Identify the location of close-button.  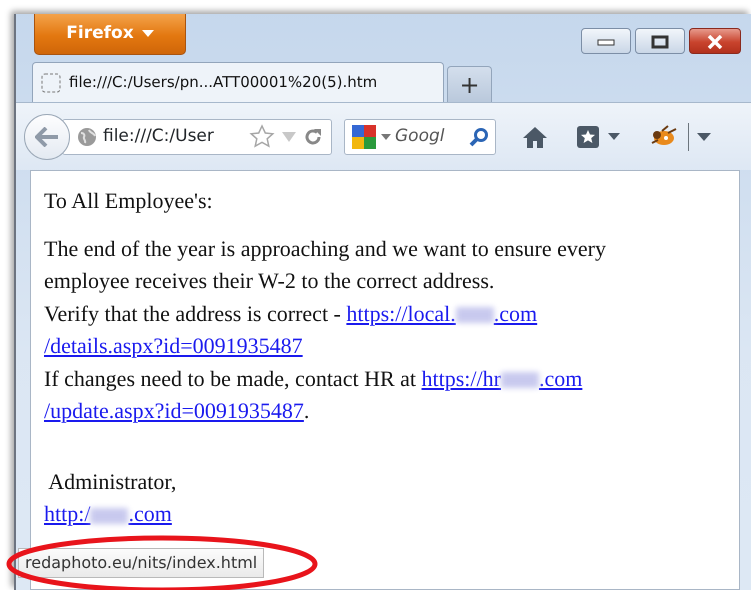
(715, 41).